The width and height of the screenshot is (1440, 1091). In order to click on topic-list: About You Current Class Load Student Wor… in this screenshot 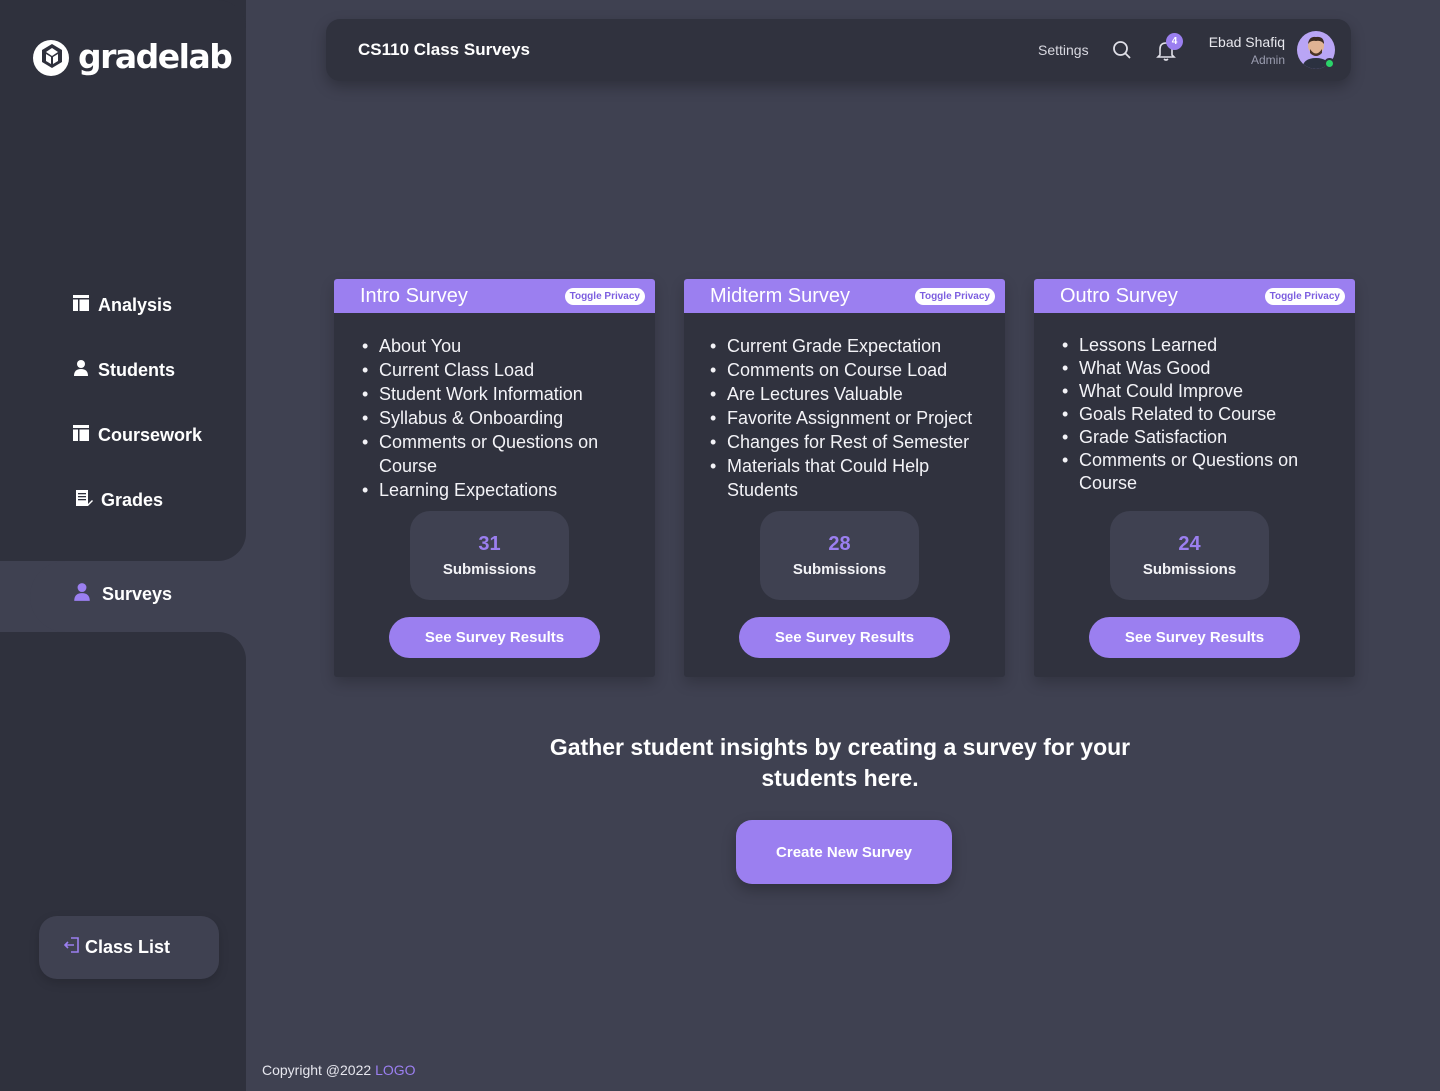, I will do `click(505, 418)`.